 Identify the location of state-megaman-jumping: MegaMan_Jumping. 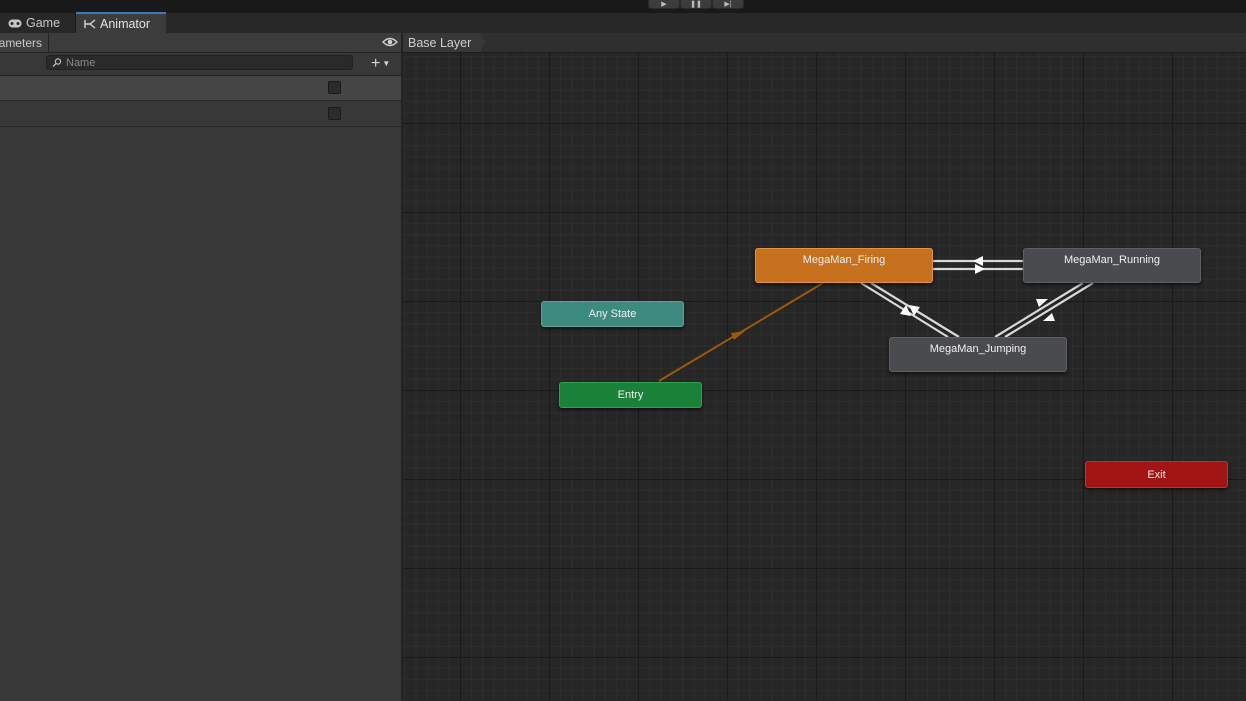
(978, 354).